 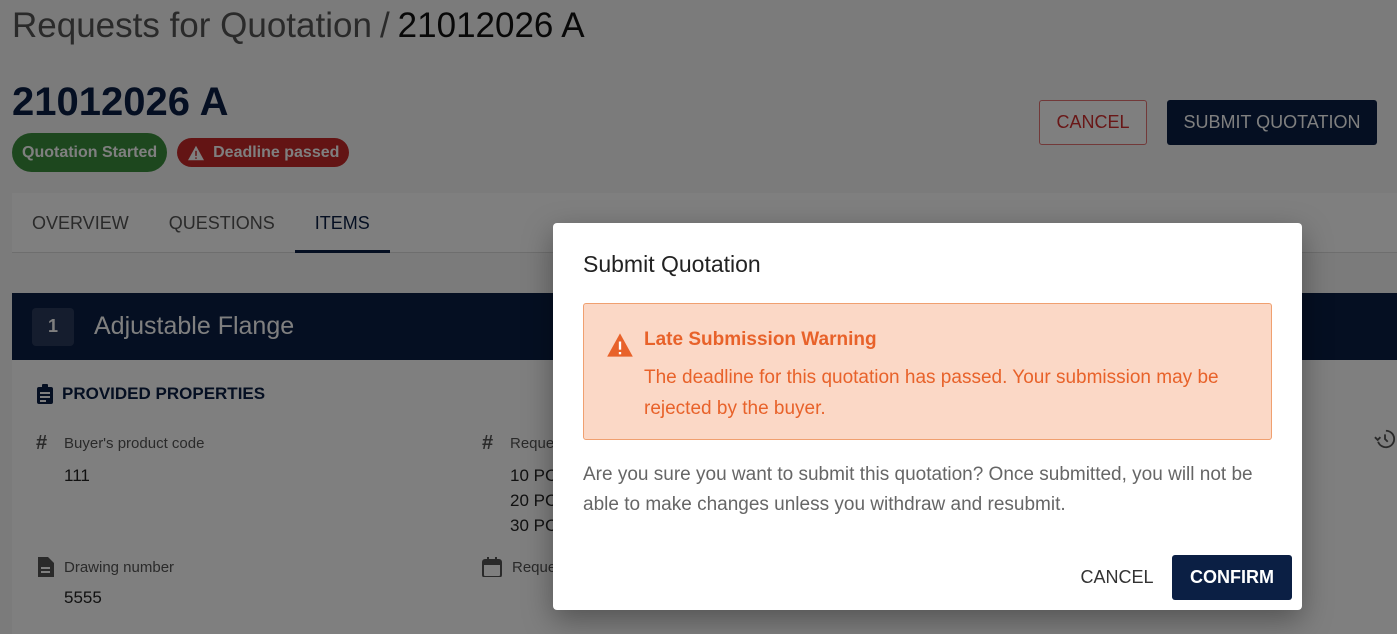 I want to click on dialog-title: Submit Quotation, so click(x=672, y=264).